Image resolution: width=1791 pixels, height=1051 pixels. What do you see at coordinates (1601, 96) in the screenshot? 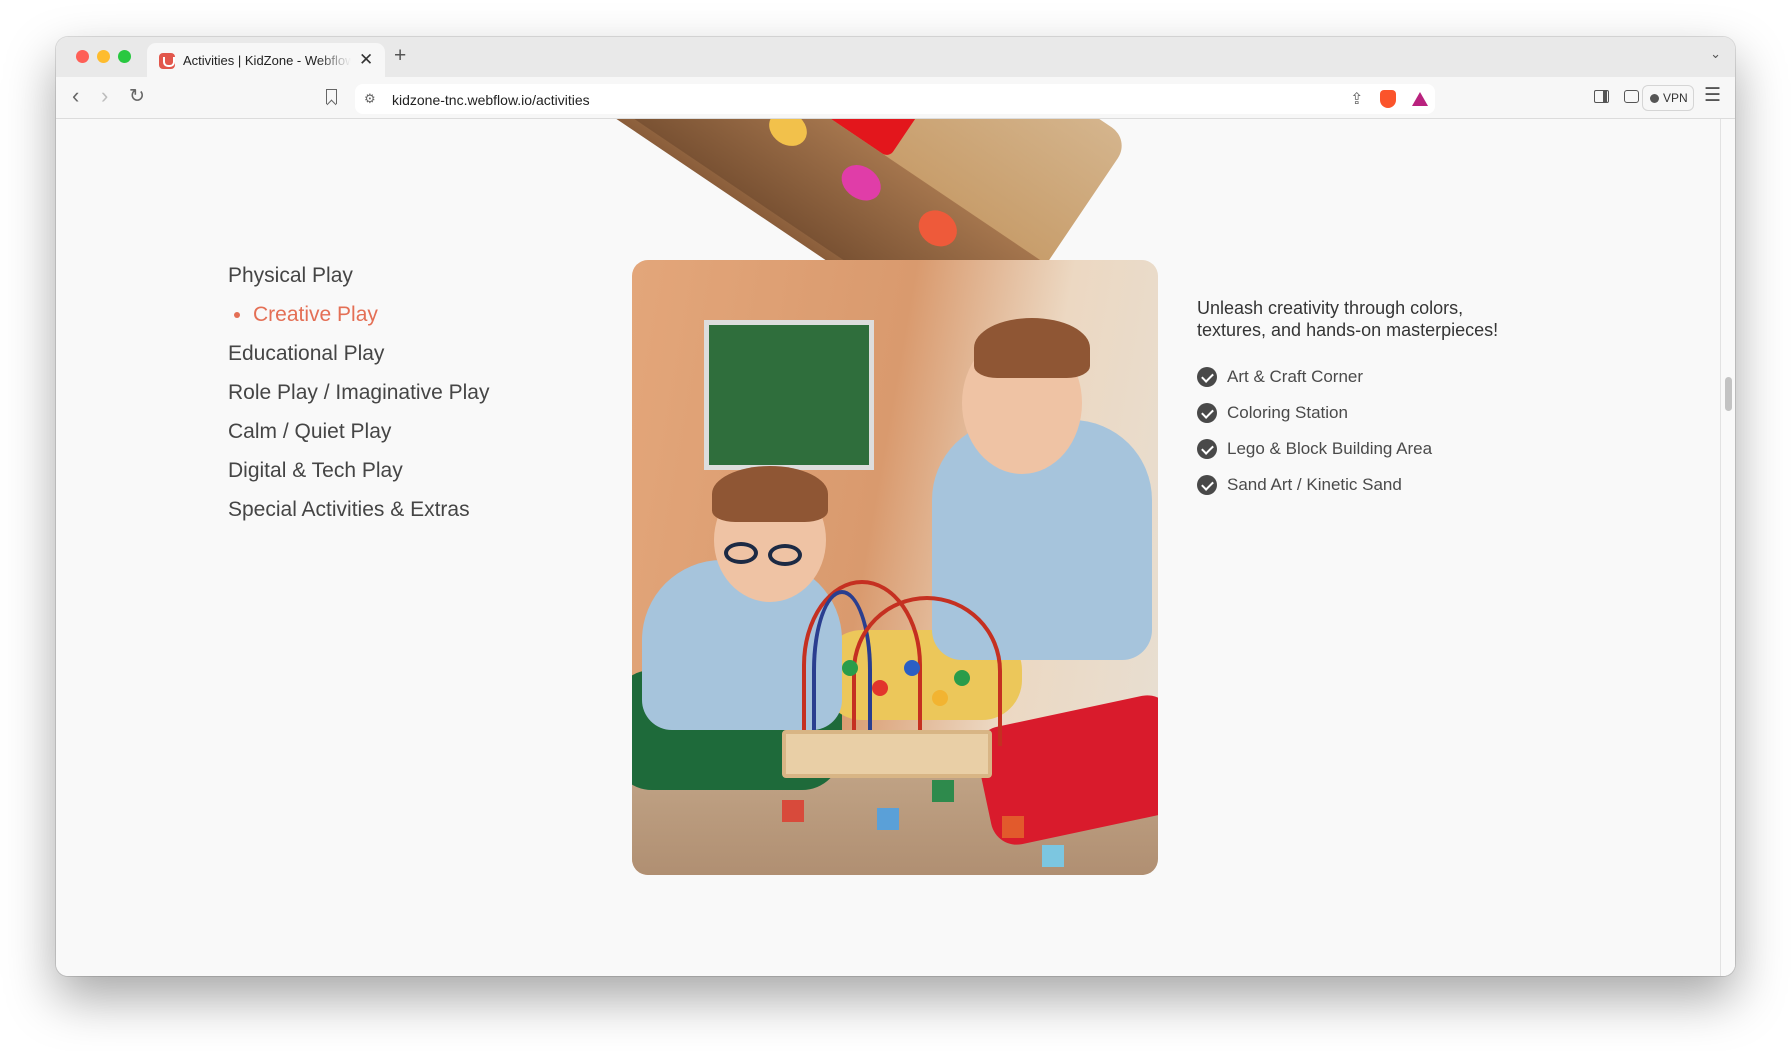
I see `sidebar-toggle-icon` at bounding box center [1601, 96].